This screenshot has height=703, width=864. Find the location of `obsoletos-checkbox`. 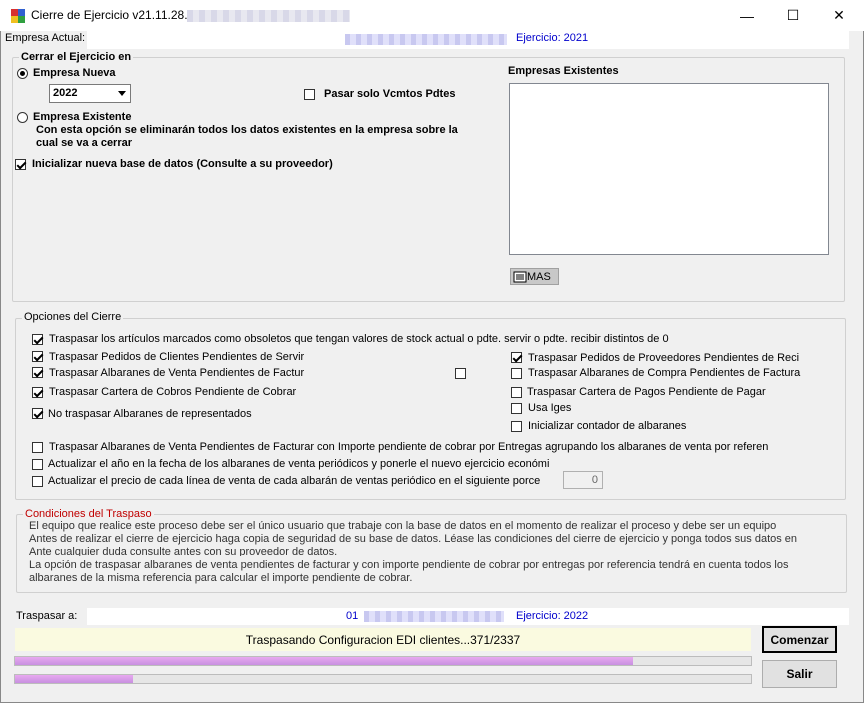

obsoletos-checkbox is located at coordinates (37, 339).